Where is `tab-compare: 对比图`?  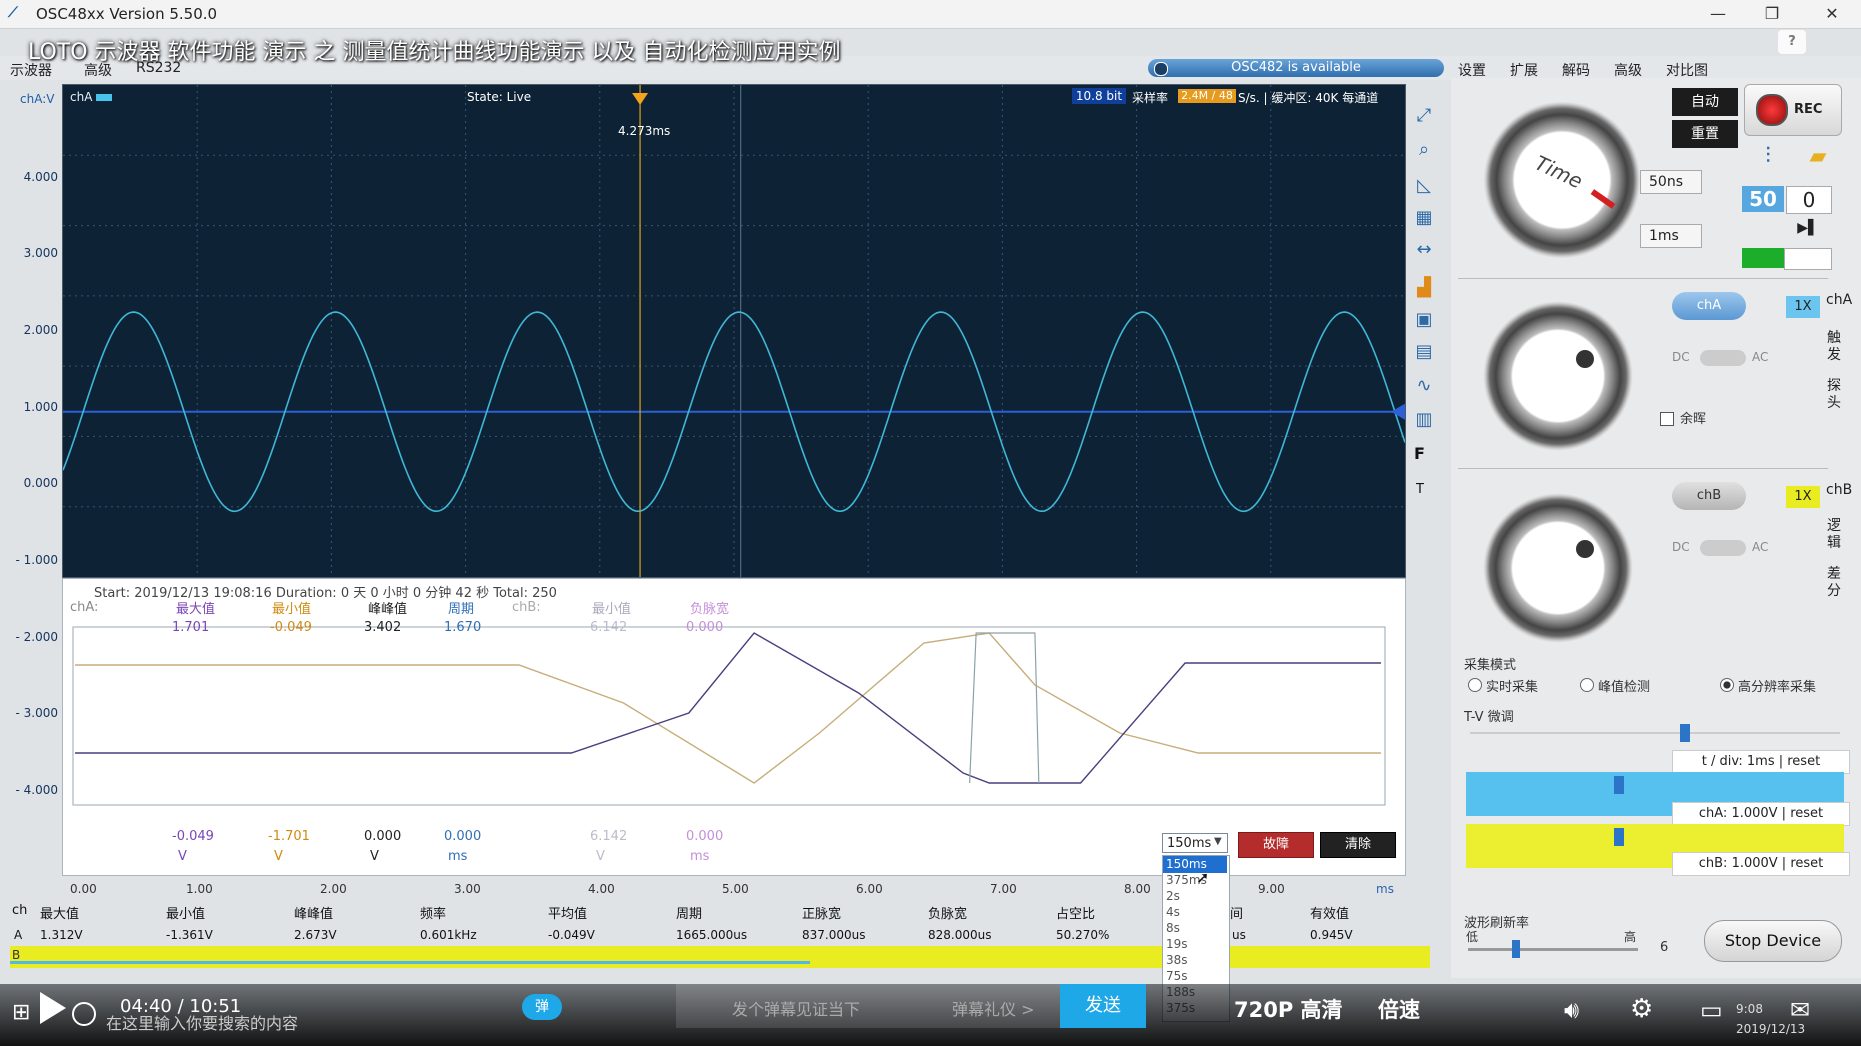 tab-compare: 对比图 is located at coordinates (1687, 70).